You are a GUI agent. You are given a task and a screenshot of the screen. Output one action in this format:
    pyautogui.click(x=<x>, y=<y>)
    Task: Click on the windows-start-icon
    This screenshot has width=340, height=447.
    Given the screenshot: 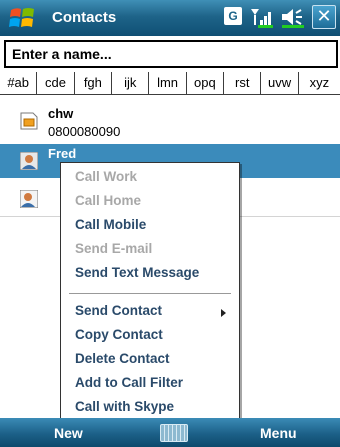 What is the action you would take?
    pyautogui.click(x=23, y=18)
    